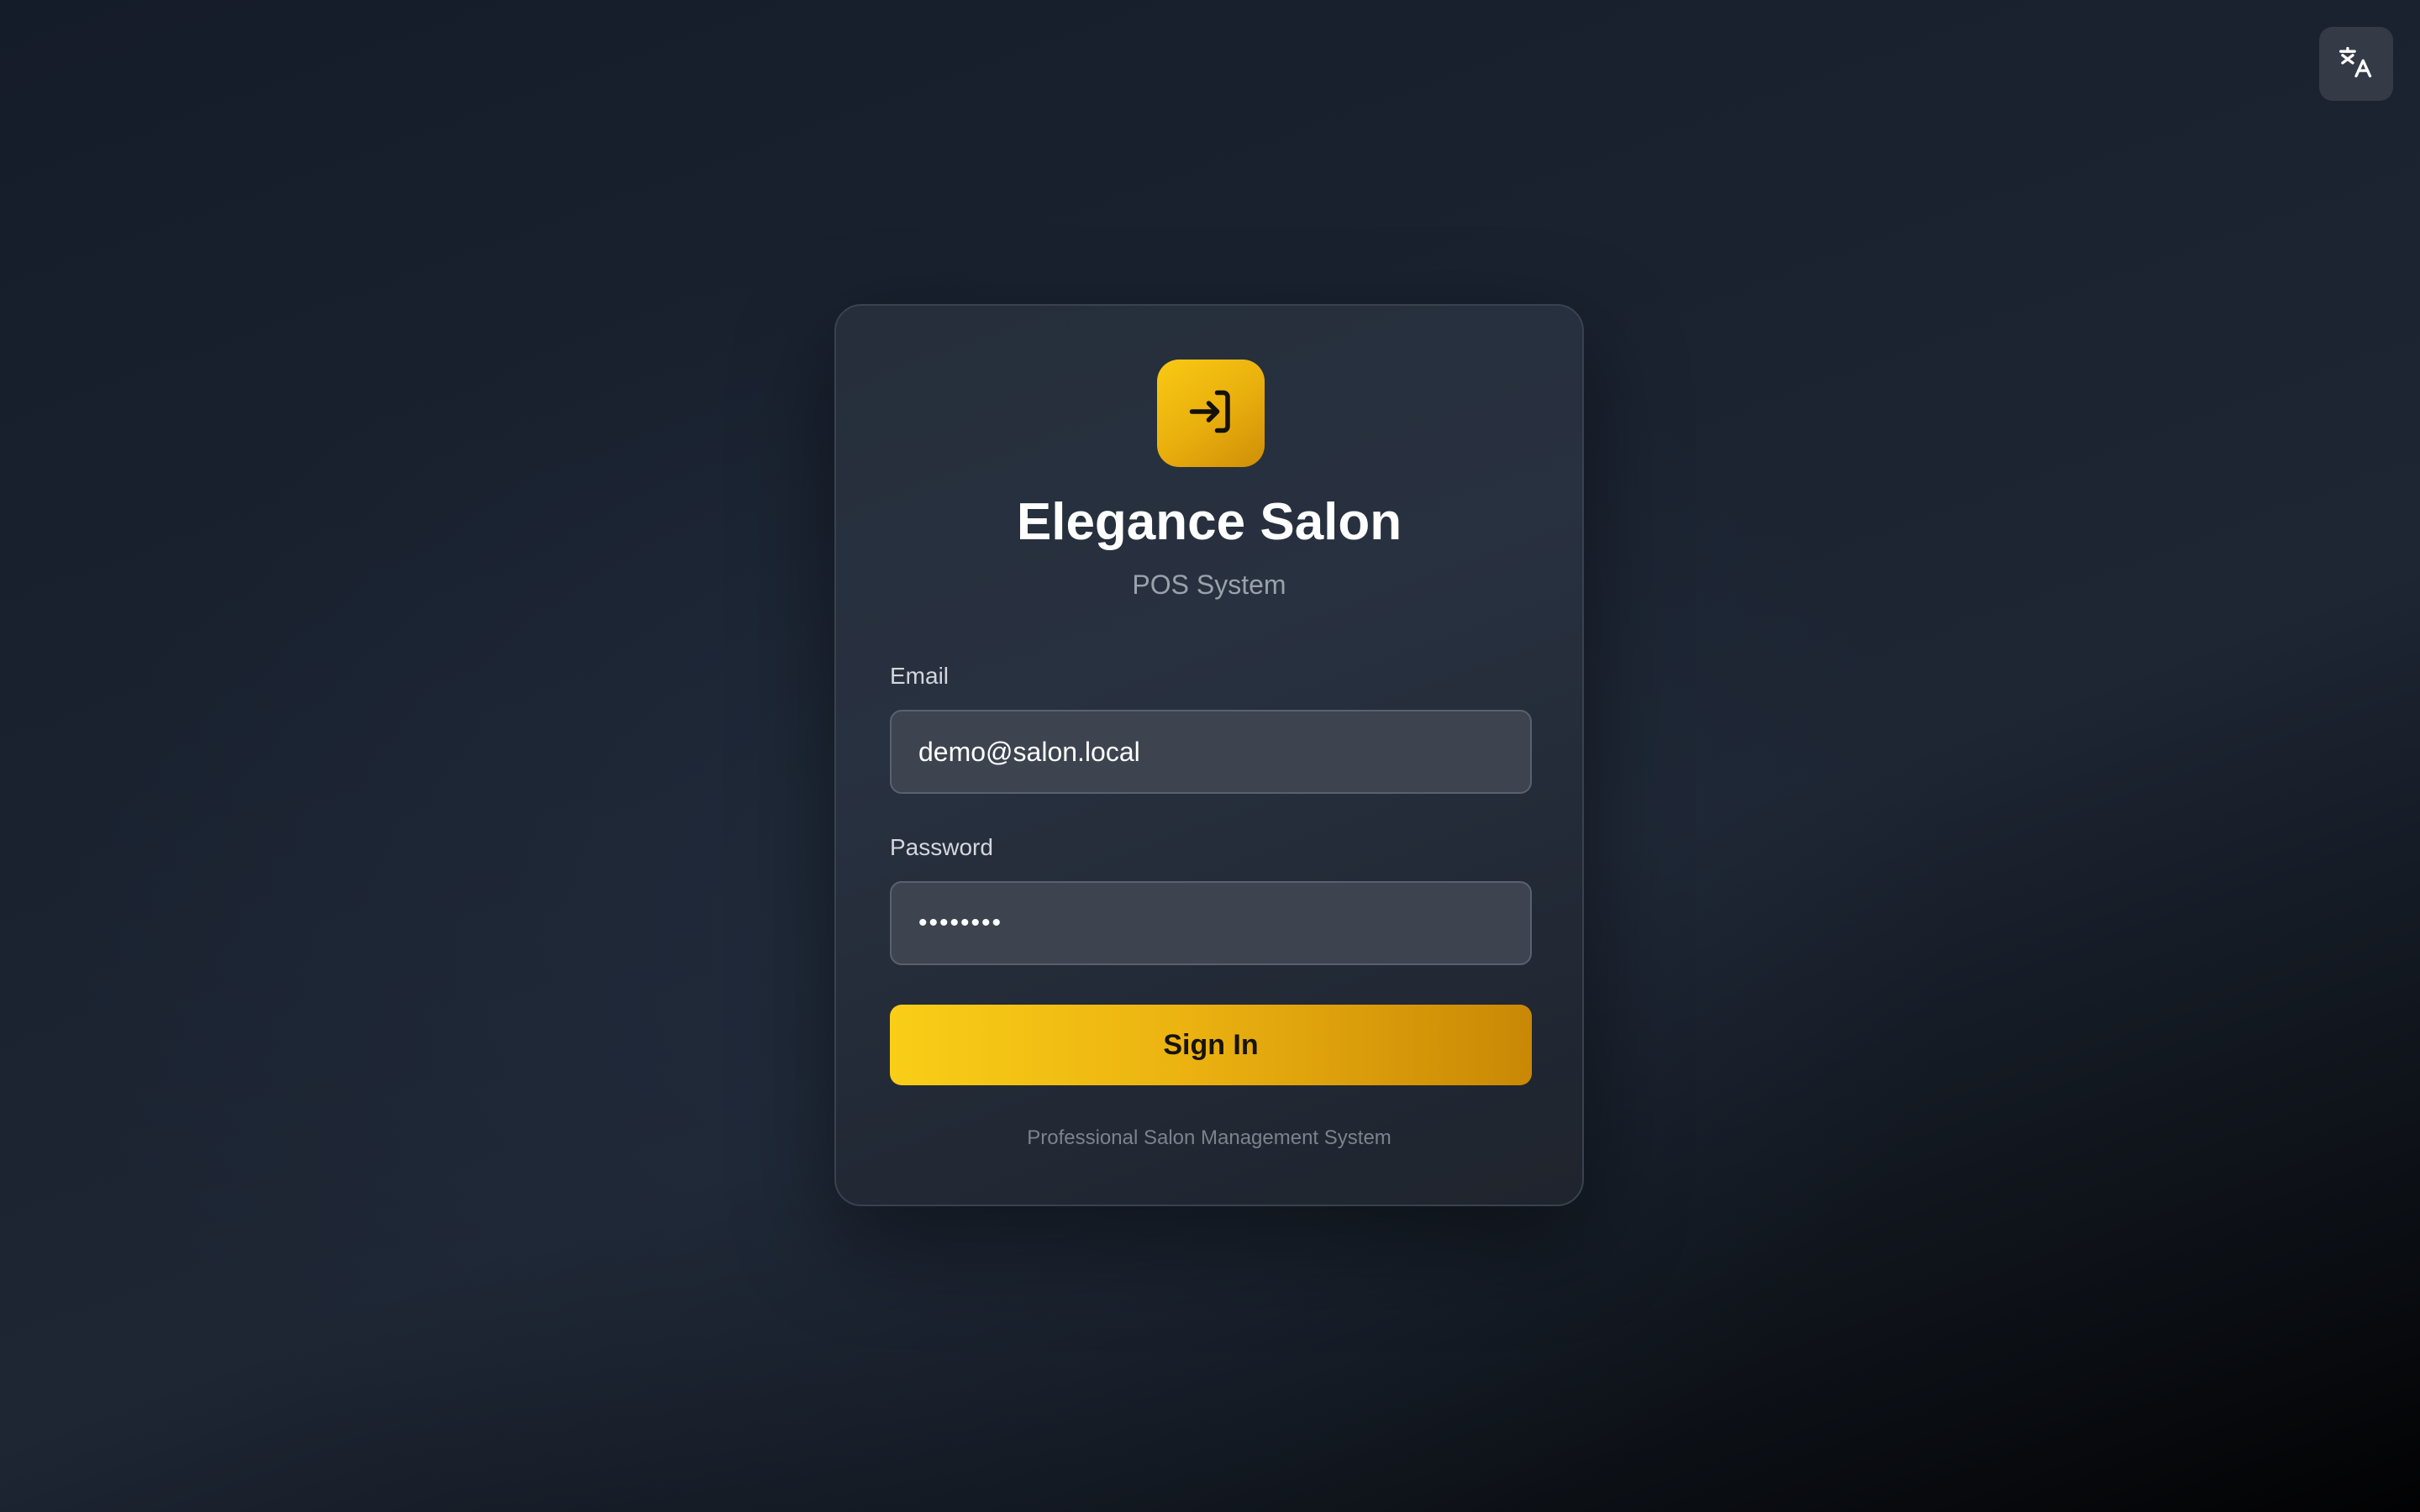 The width and height of the screenshot is (2420, 1512). Describe the element at coordinates (941, 847) in the screenshot. I see `password-label: Password` at that location.